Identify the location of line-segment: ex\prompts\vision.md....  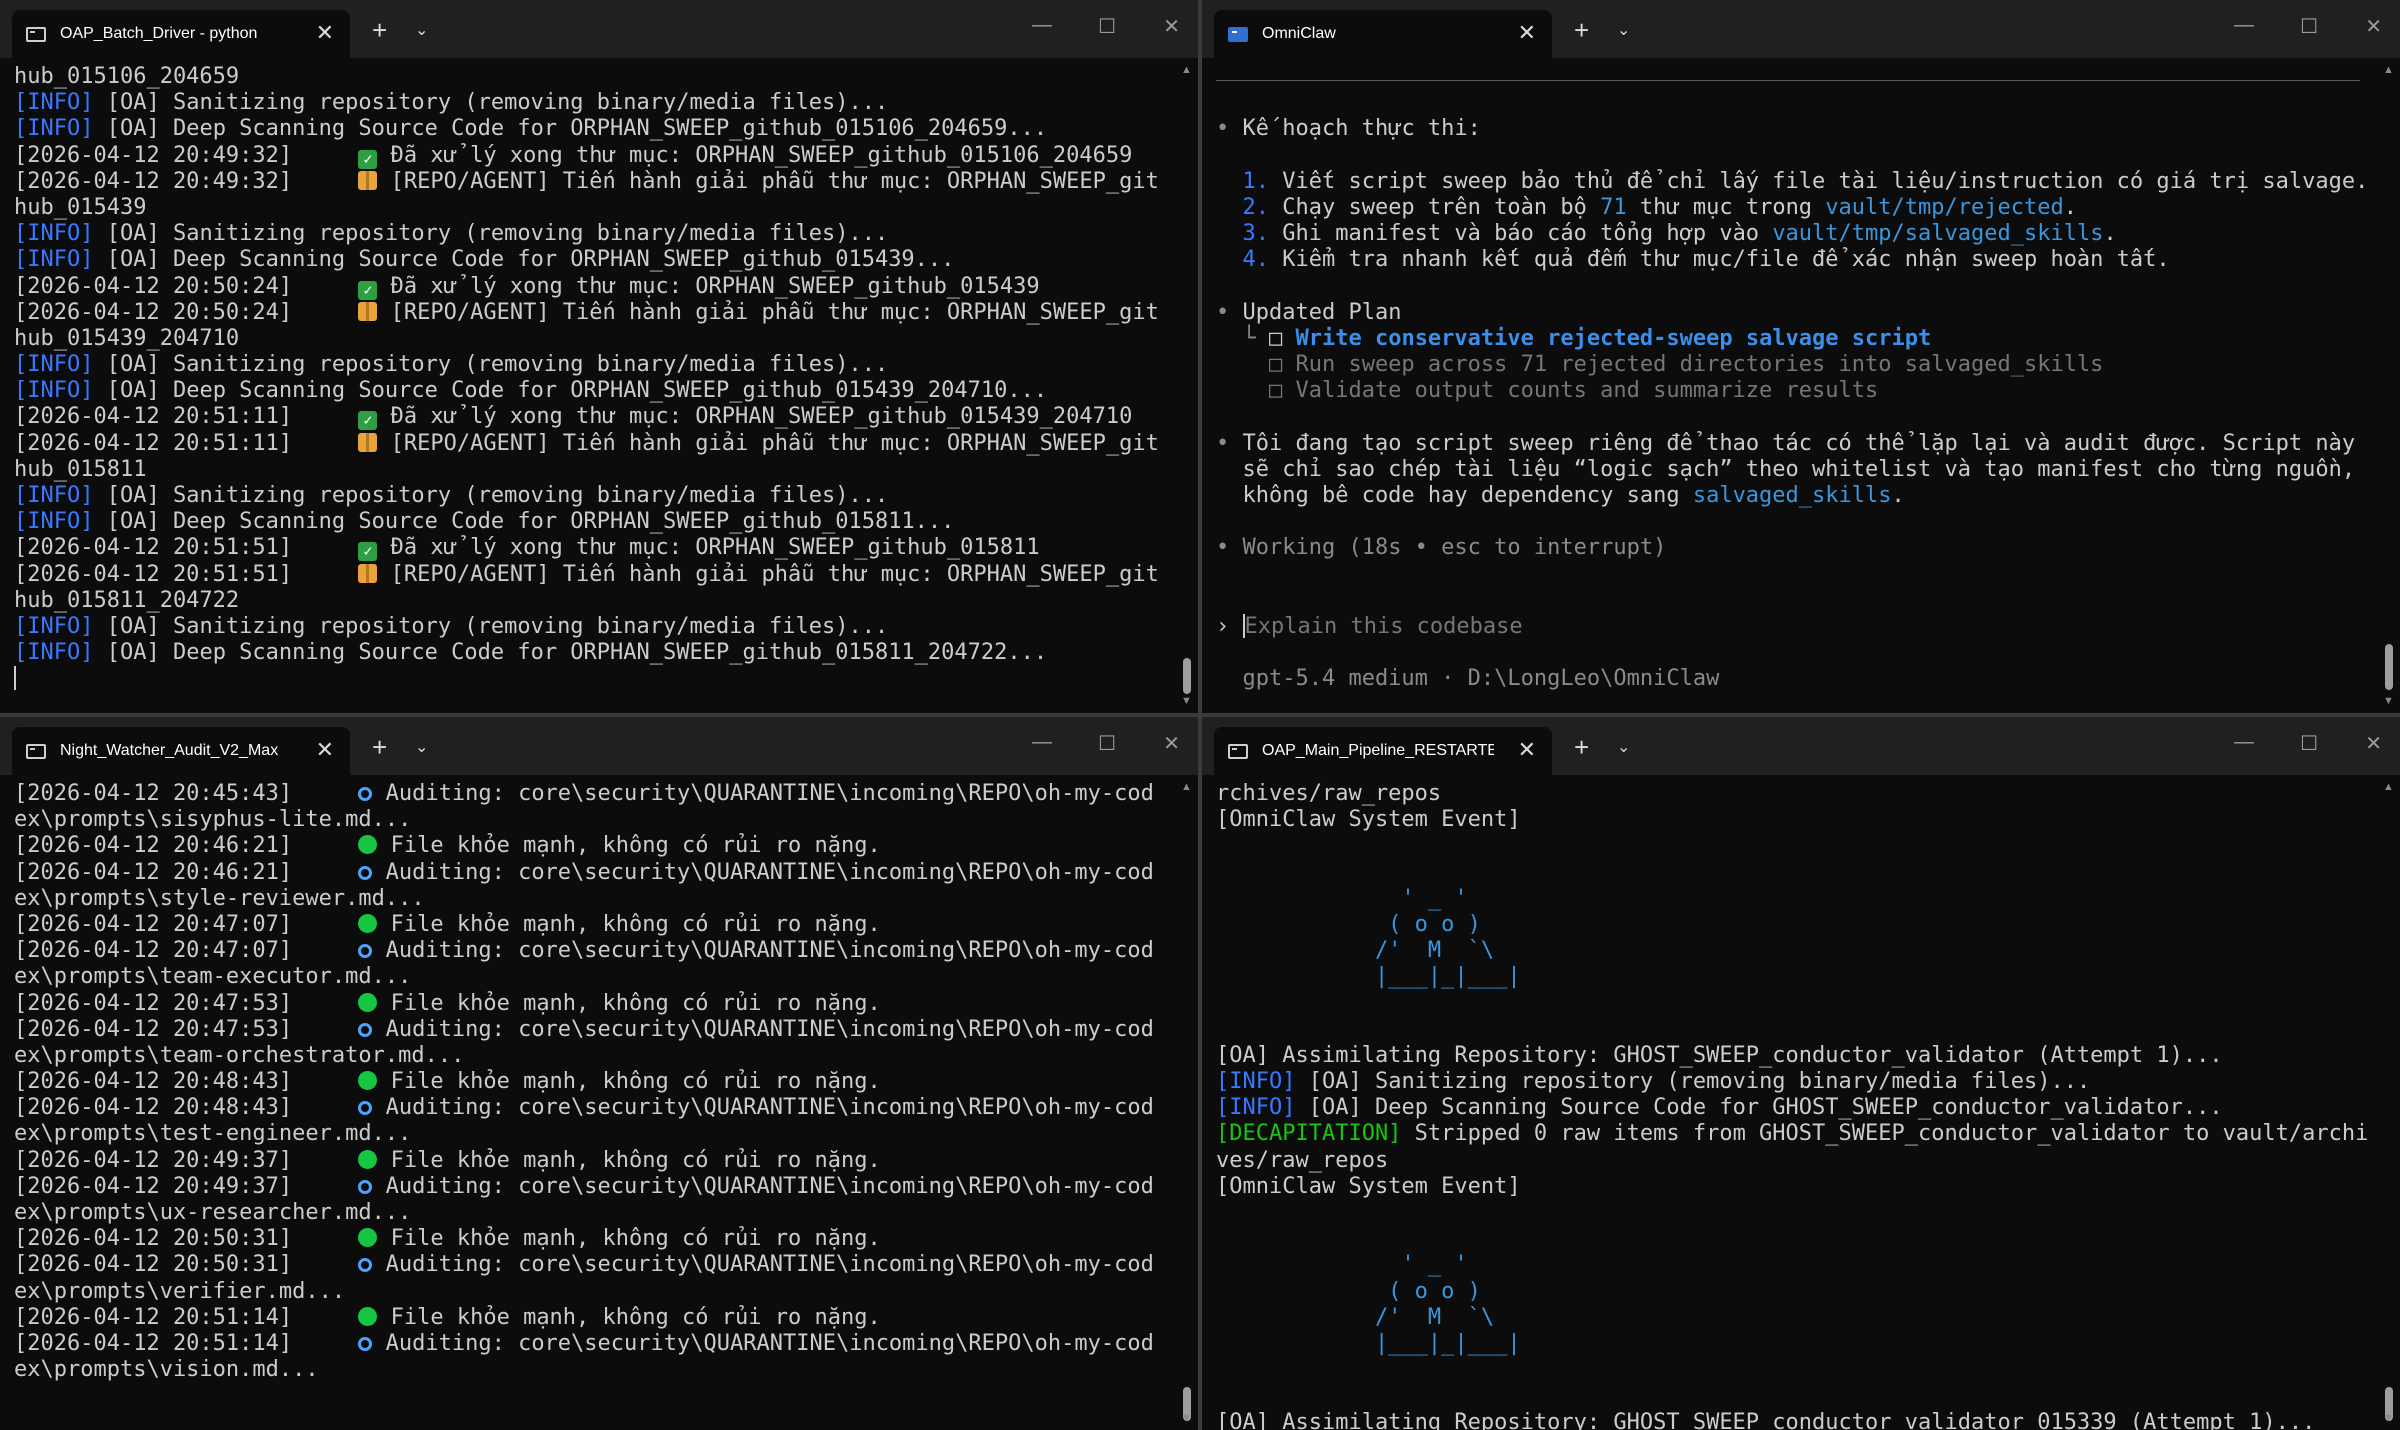
(166, 1370).